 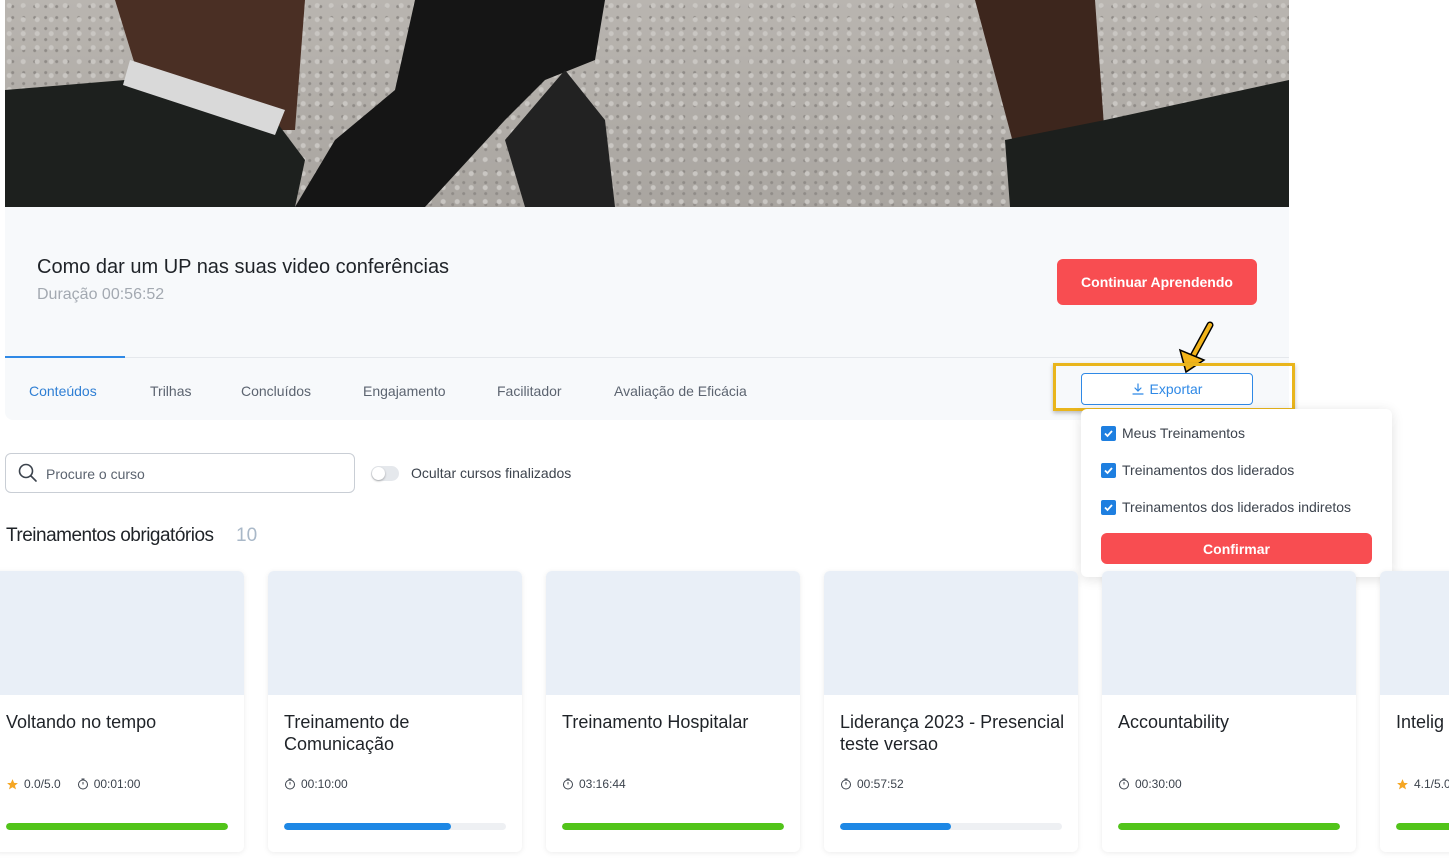 What do you see at coordinates (42, 784) in the screenshot?
I see `course-rating-value: 0.0/5.0` at bounding box center [42, 784].